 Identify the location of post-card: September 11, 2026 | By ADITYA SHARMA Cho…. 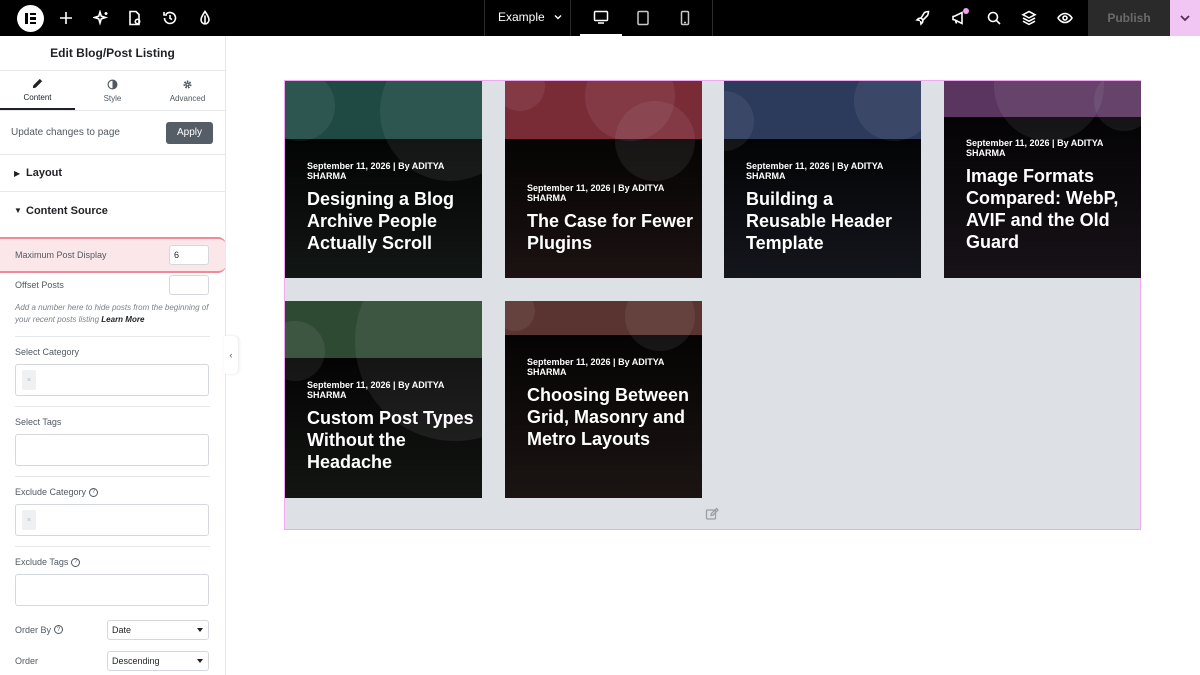
(603, 399).